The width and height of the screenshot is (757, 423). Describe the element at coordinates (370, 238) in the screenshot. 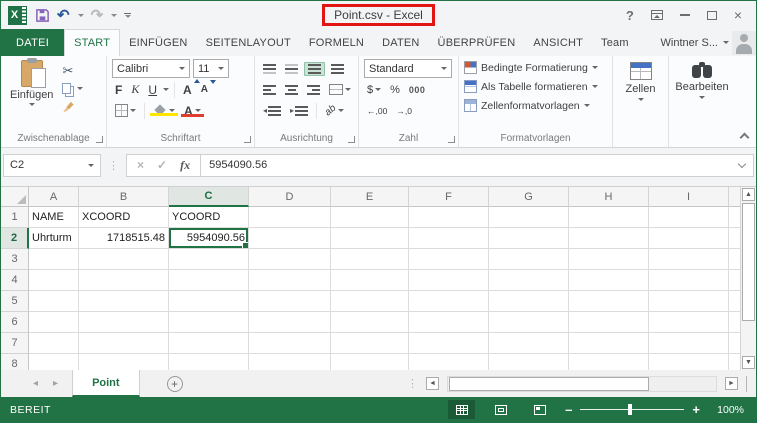

I see `cell-E2` at that location.